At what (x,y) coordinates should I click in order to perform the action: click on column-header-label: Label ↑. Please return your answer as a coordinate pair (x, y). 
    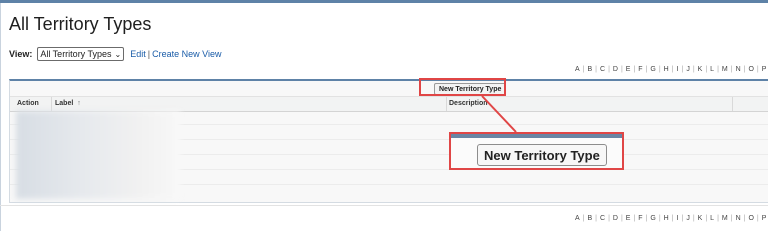
    Looking at the image, I should click on (68, 103).